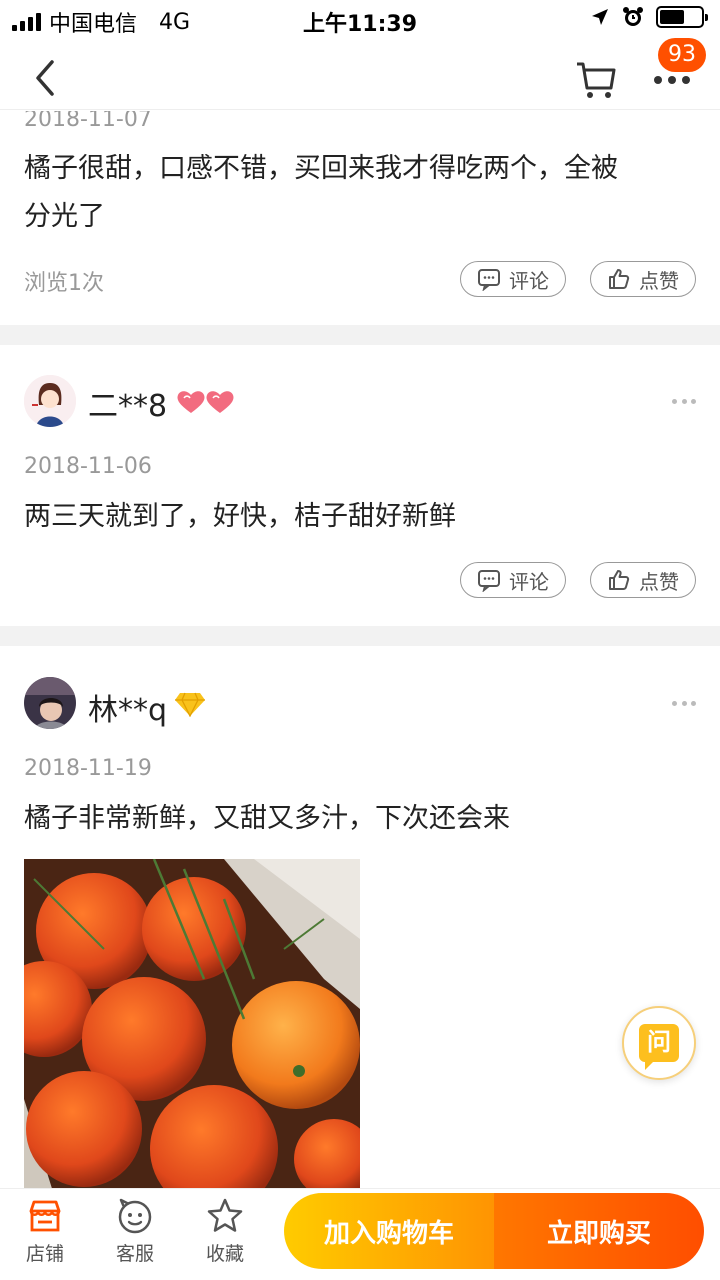 Image resolution: width=720 pixels, height=1280 pixels. Describe the element at coordinates (127, 403) in the screenshot. I see `username: 二**8` at that location.